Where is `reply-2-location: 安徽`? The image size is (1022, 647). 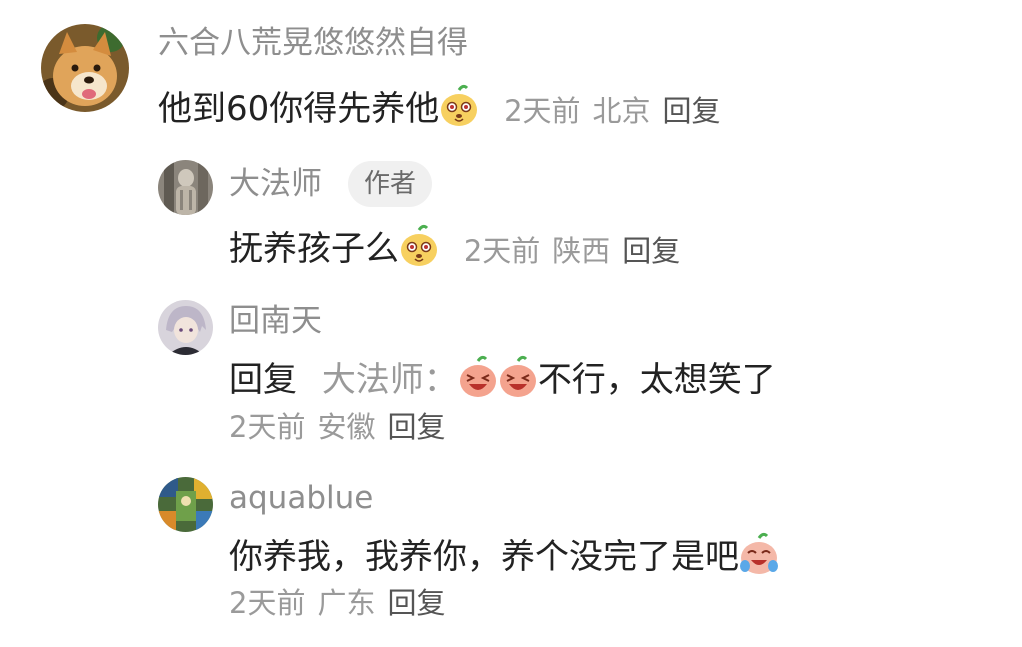
reply-2-location: 安徽 is located at coordinates (346, 427).